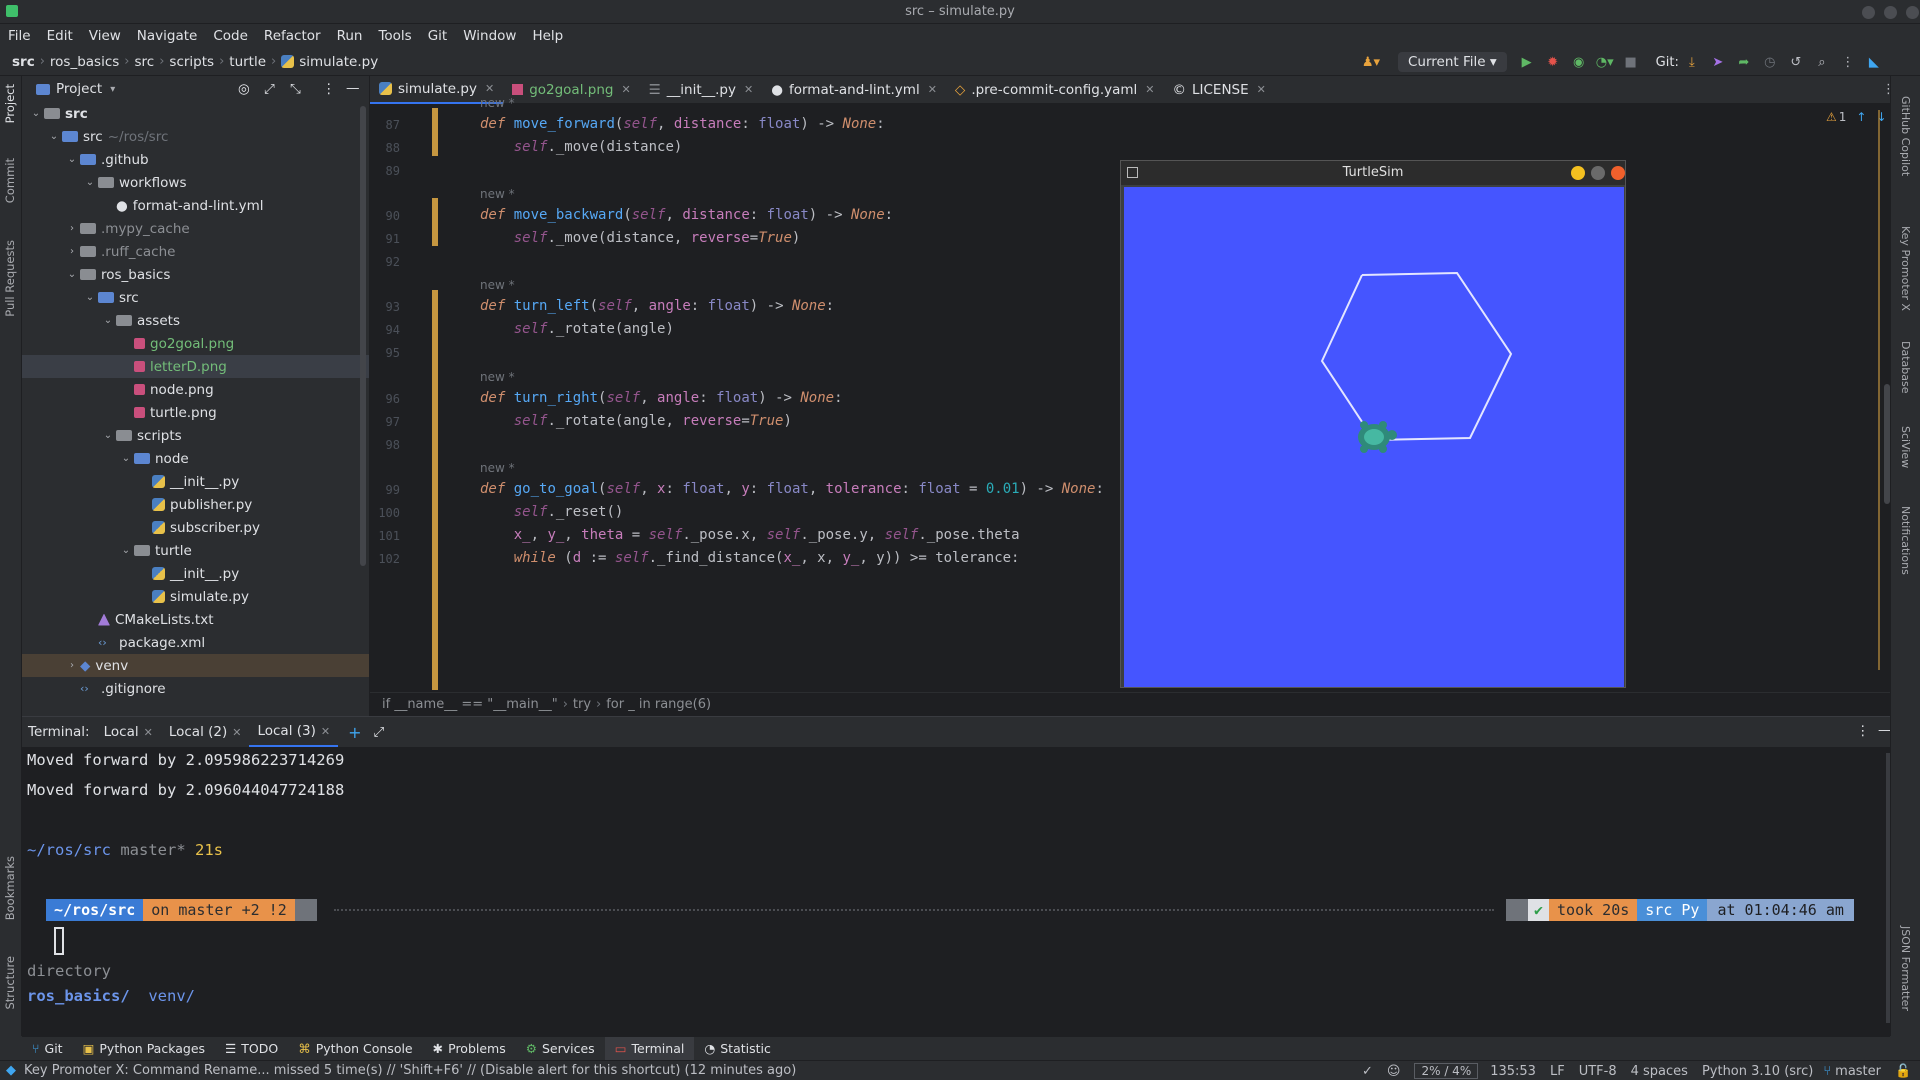  I want to click on tab-go2goal-png: go2goal.png ✕, so click(571, 90).